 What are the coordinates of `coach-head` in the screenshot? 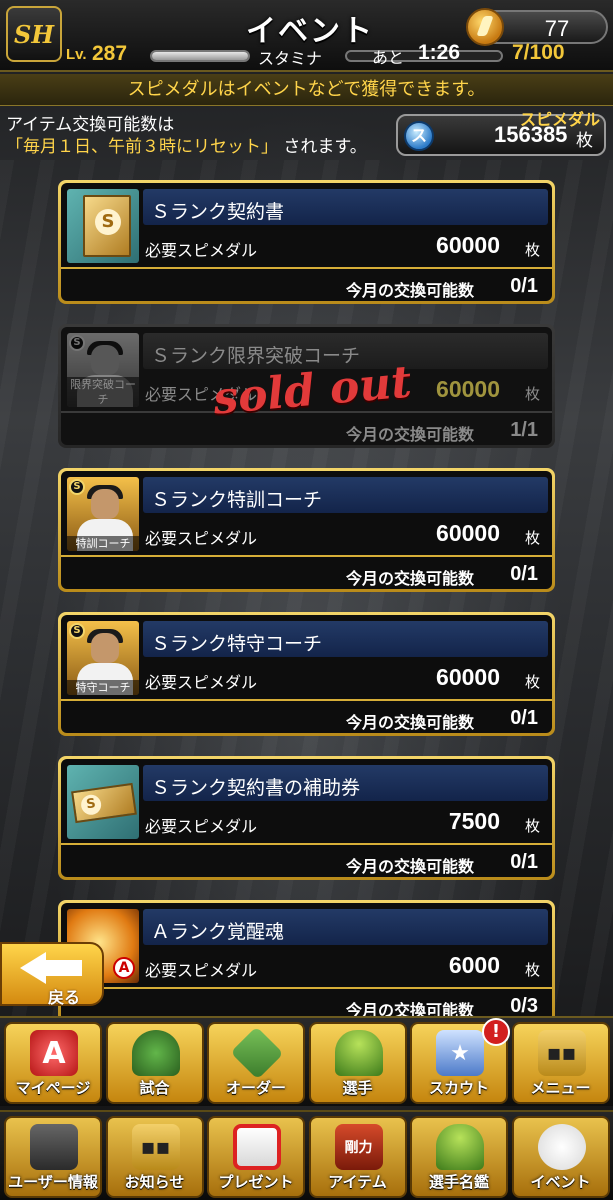 It's located at (105, 504).